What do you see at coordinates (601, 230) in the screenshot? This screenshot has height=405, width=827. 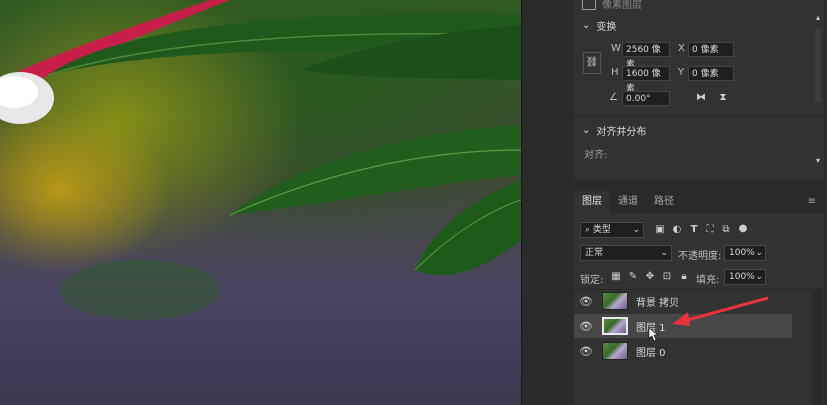 I see `filter-kind-label: 类型` at bounding box center [601, 230].